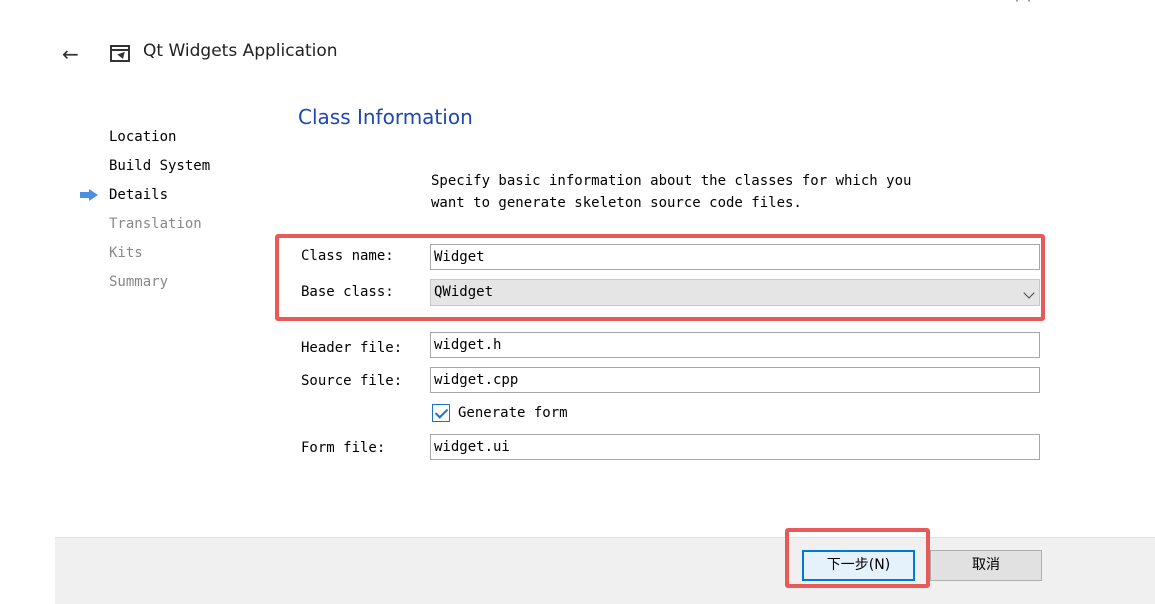  I want to click on step-label: Location, so click(143, 137).